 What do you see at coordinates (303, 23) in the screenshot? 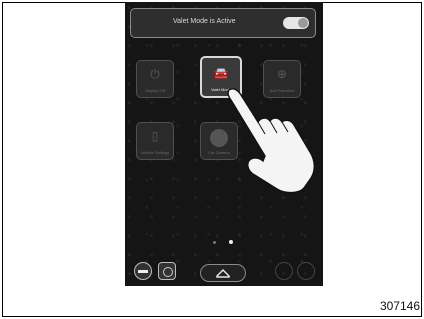
I see `toggle-knob` at bounding box center [303, 23].